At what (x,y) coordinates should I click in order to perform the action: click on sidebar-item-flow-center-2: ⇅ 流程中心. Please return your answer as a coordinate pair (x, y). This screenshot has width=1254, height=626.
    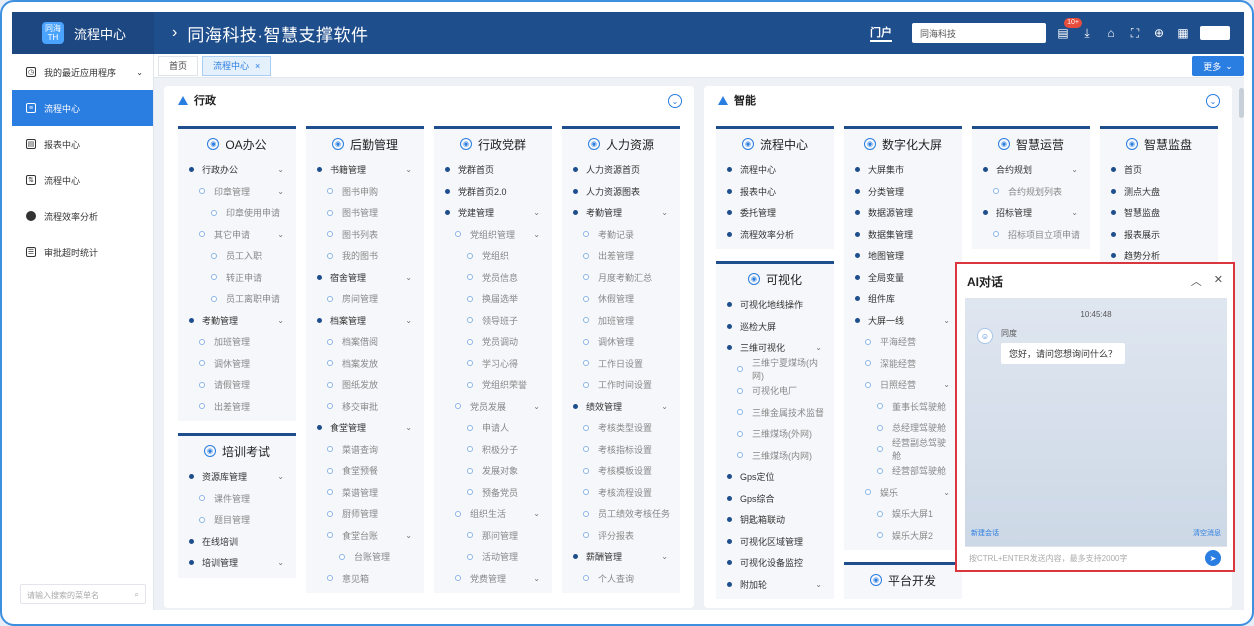
    Looking at the image, I should click on (82, 180).